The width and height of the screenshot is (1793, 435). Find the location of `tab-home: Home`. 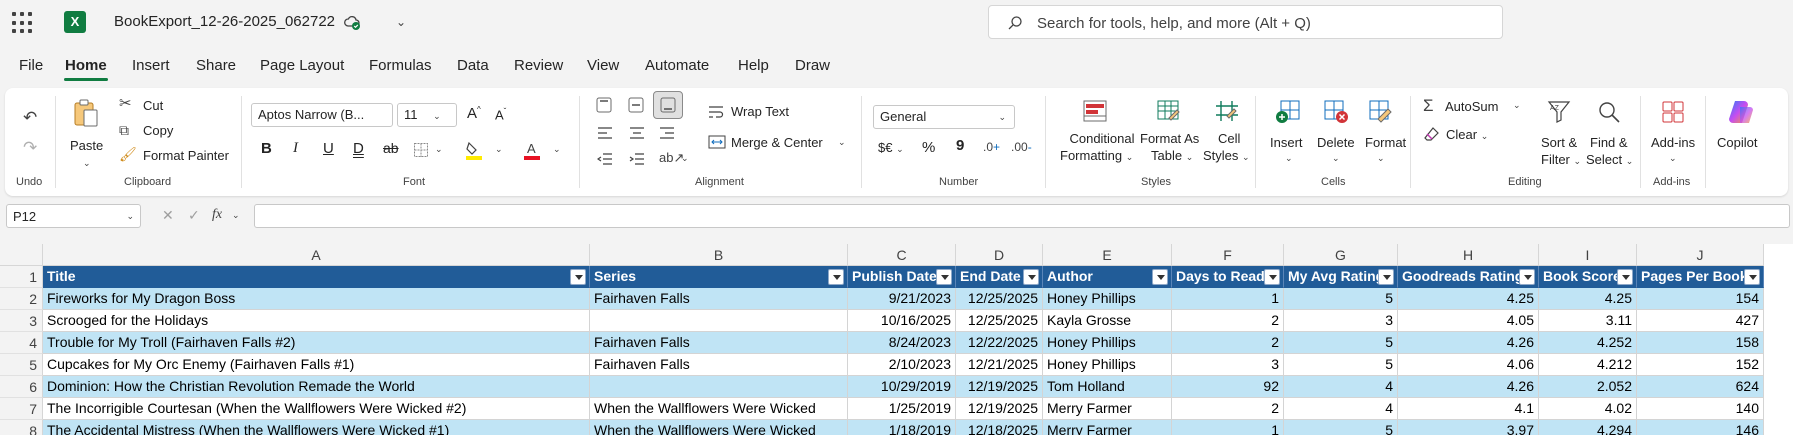

tab-home: Home is located at coordinates (86, 65).